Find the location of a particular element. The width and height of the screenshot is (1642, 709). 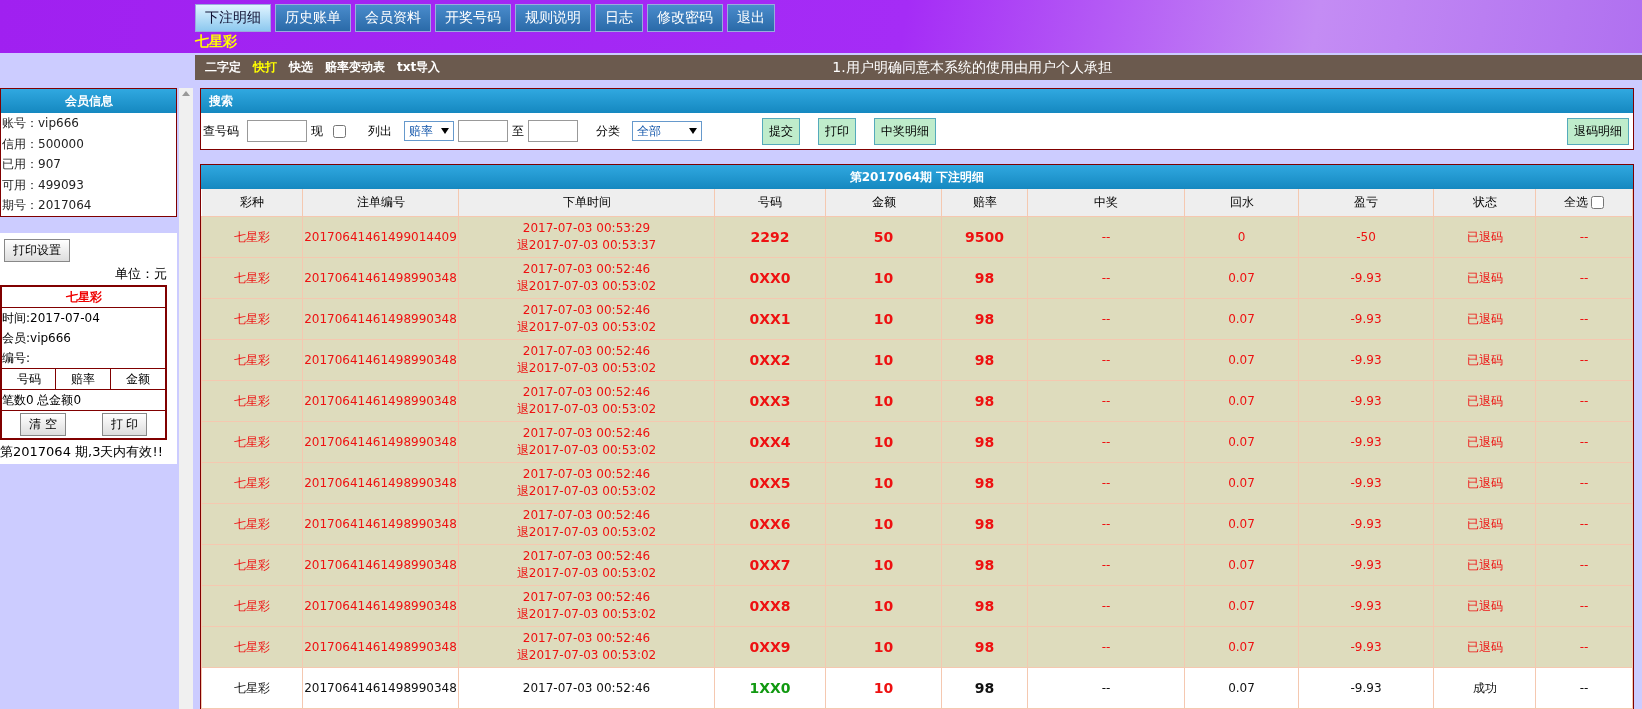

sub-nav-link: 快打 is located at coordinates (265, 67).